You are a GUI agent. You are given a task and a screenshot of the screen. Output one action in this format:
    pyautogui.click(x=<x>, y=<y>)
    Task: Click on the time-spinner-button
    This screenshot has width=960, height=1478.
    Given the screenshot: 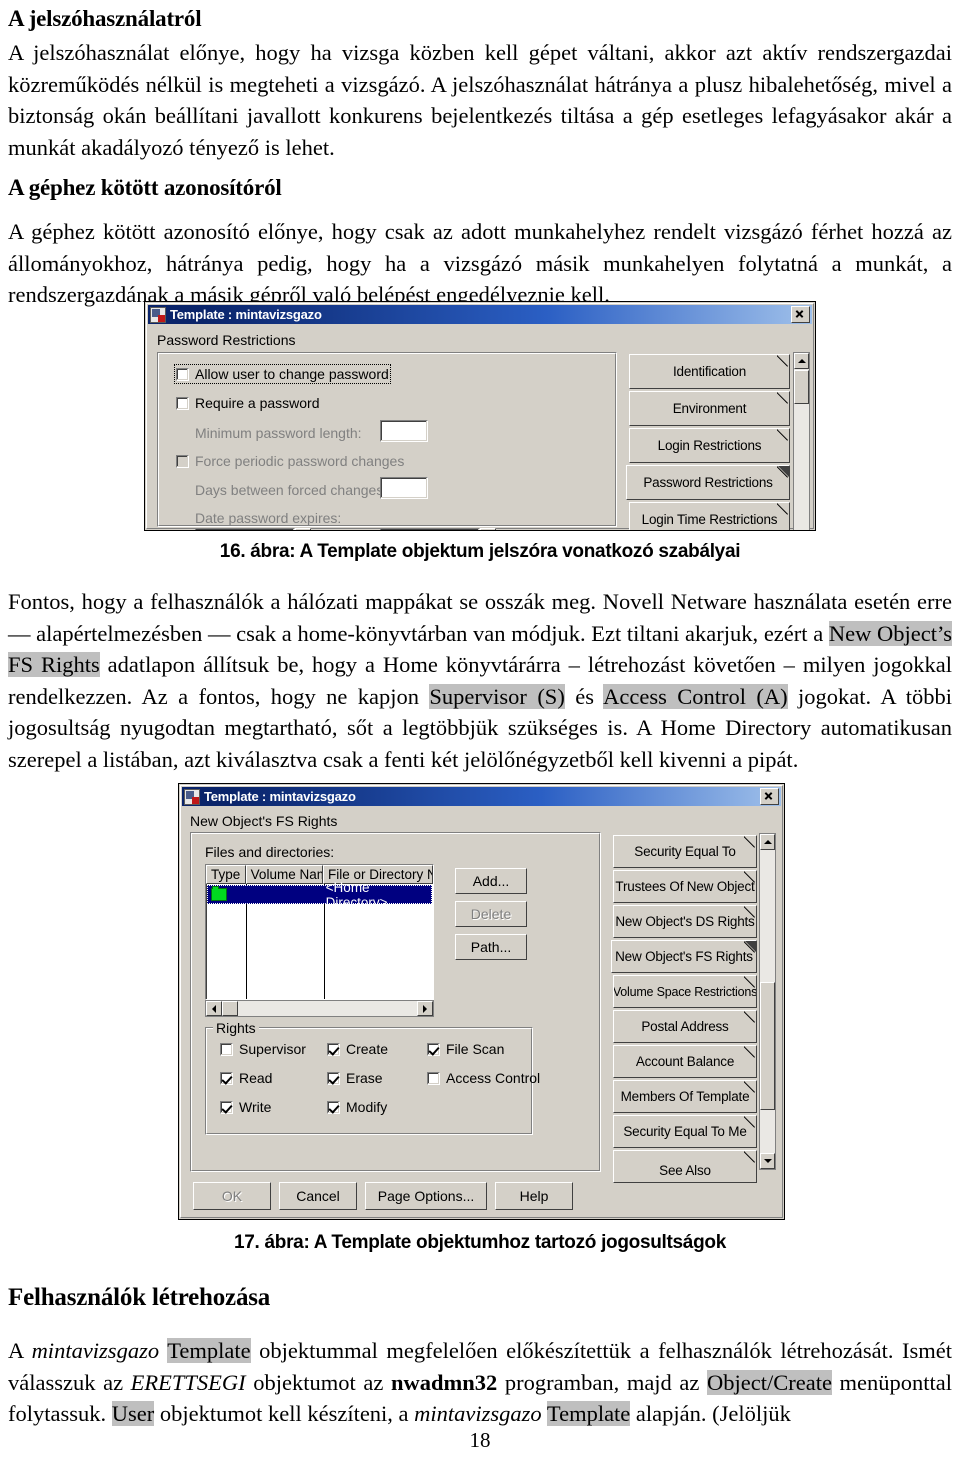 What is the action you would take?
    pyautogui.click(x=488, y=529)
    